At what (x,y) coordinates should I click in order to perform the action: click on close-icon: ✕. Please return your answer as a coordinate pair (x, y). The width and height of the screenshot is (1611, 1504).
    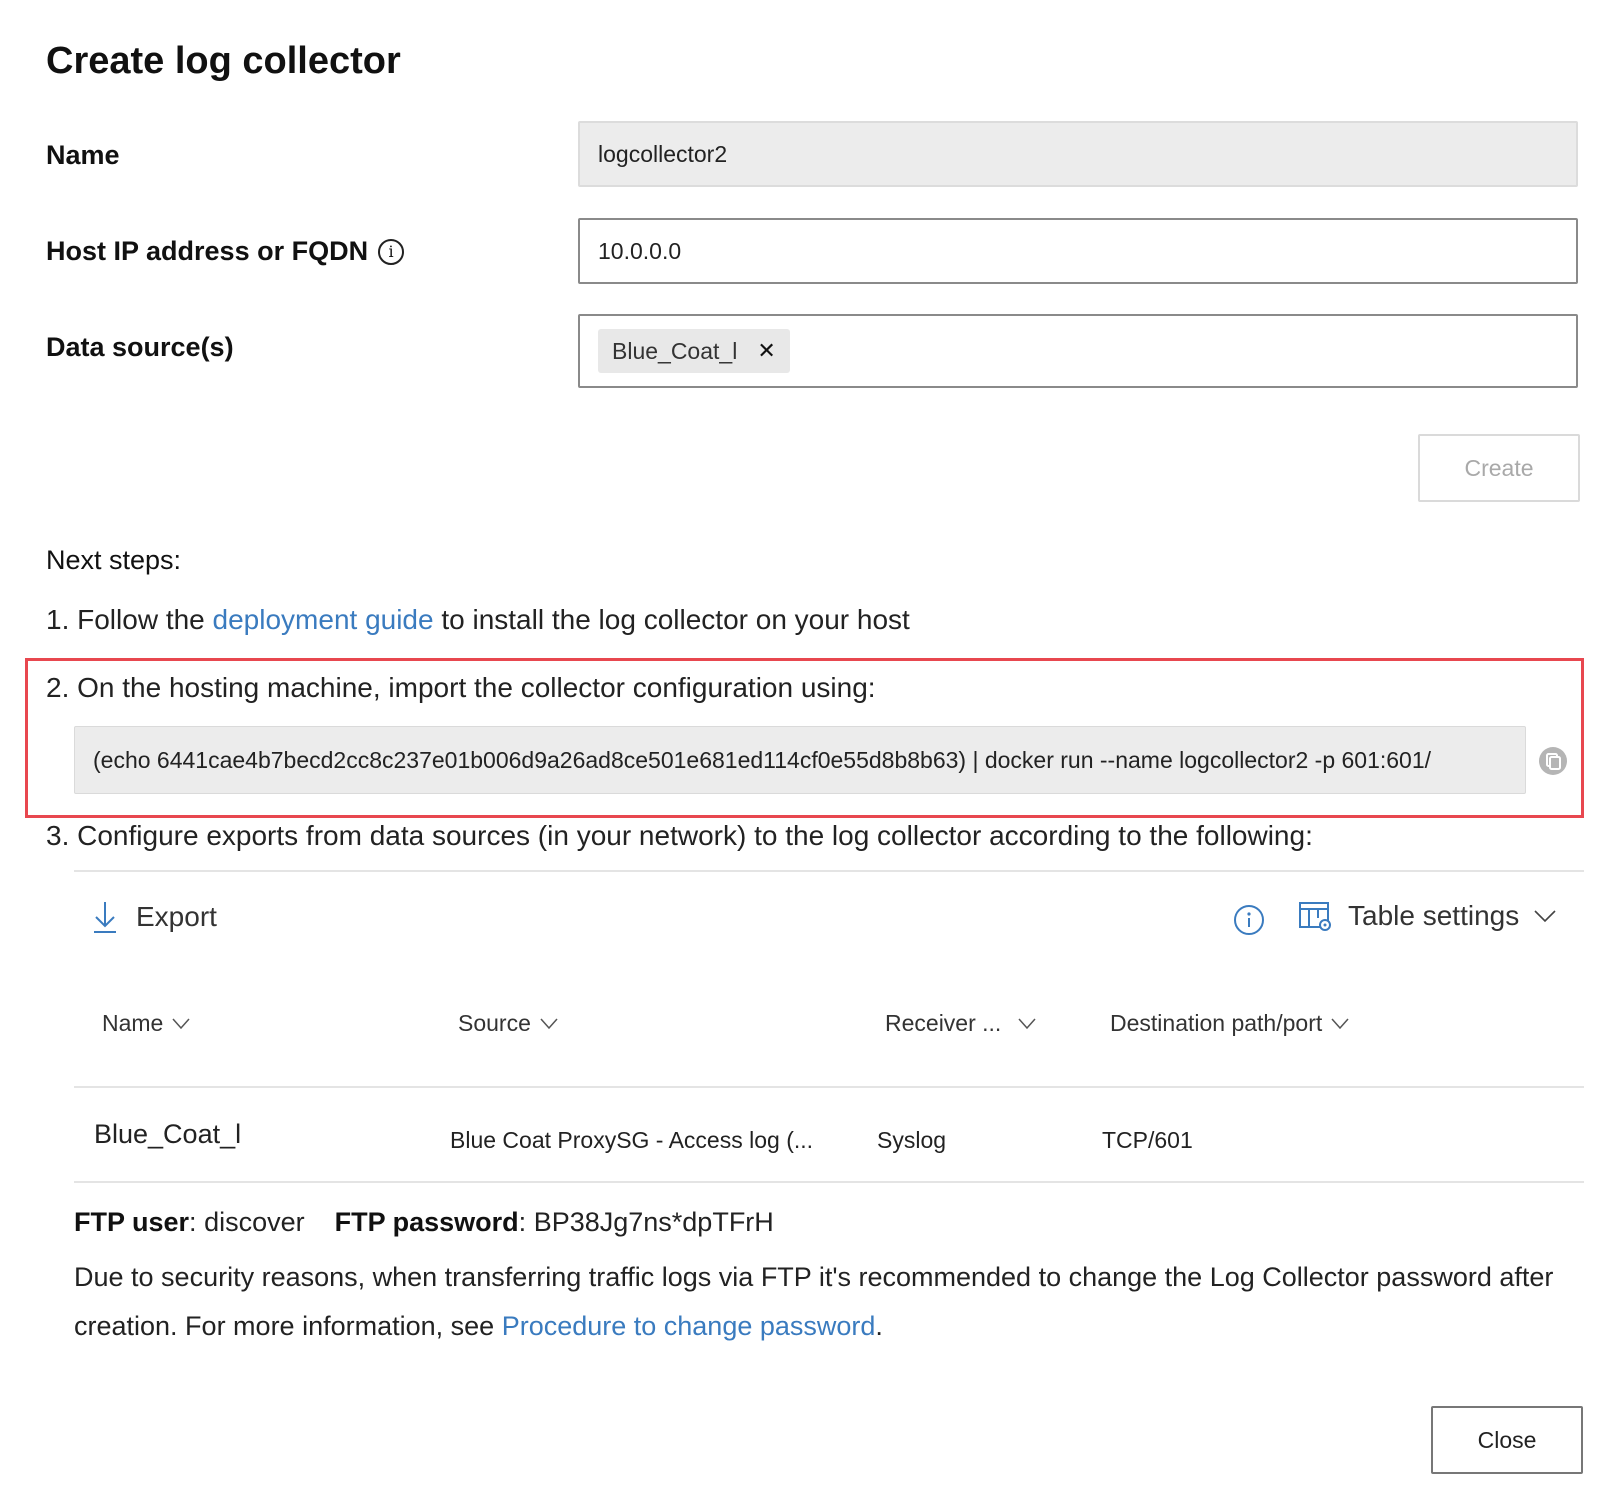
    Looking at the image, I should click on (766, 351).